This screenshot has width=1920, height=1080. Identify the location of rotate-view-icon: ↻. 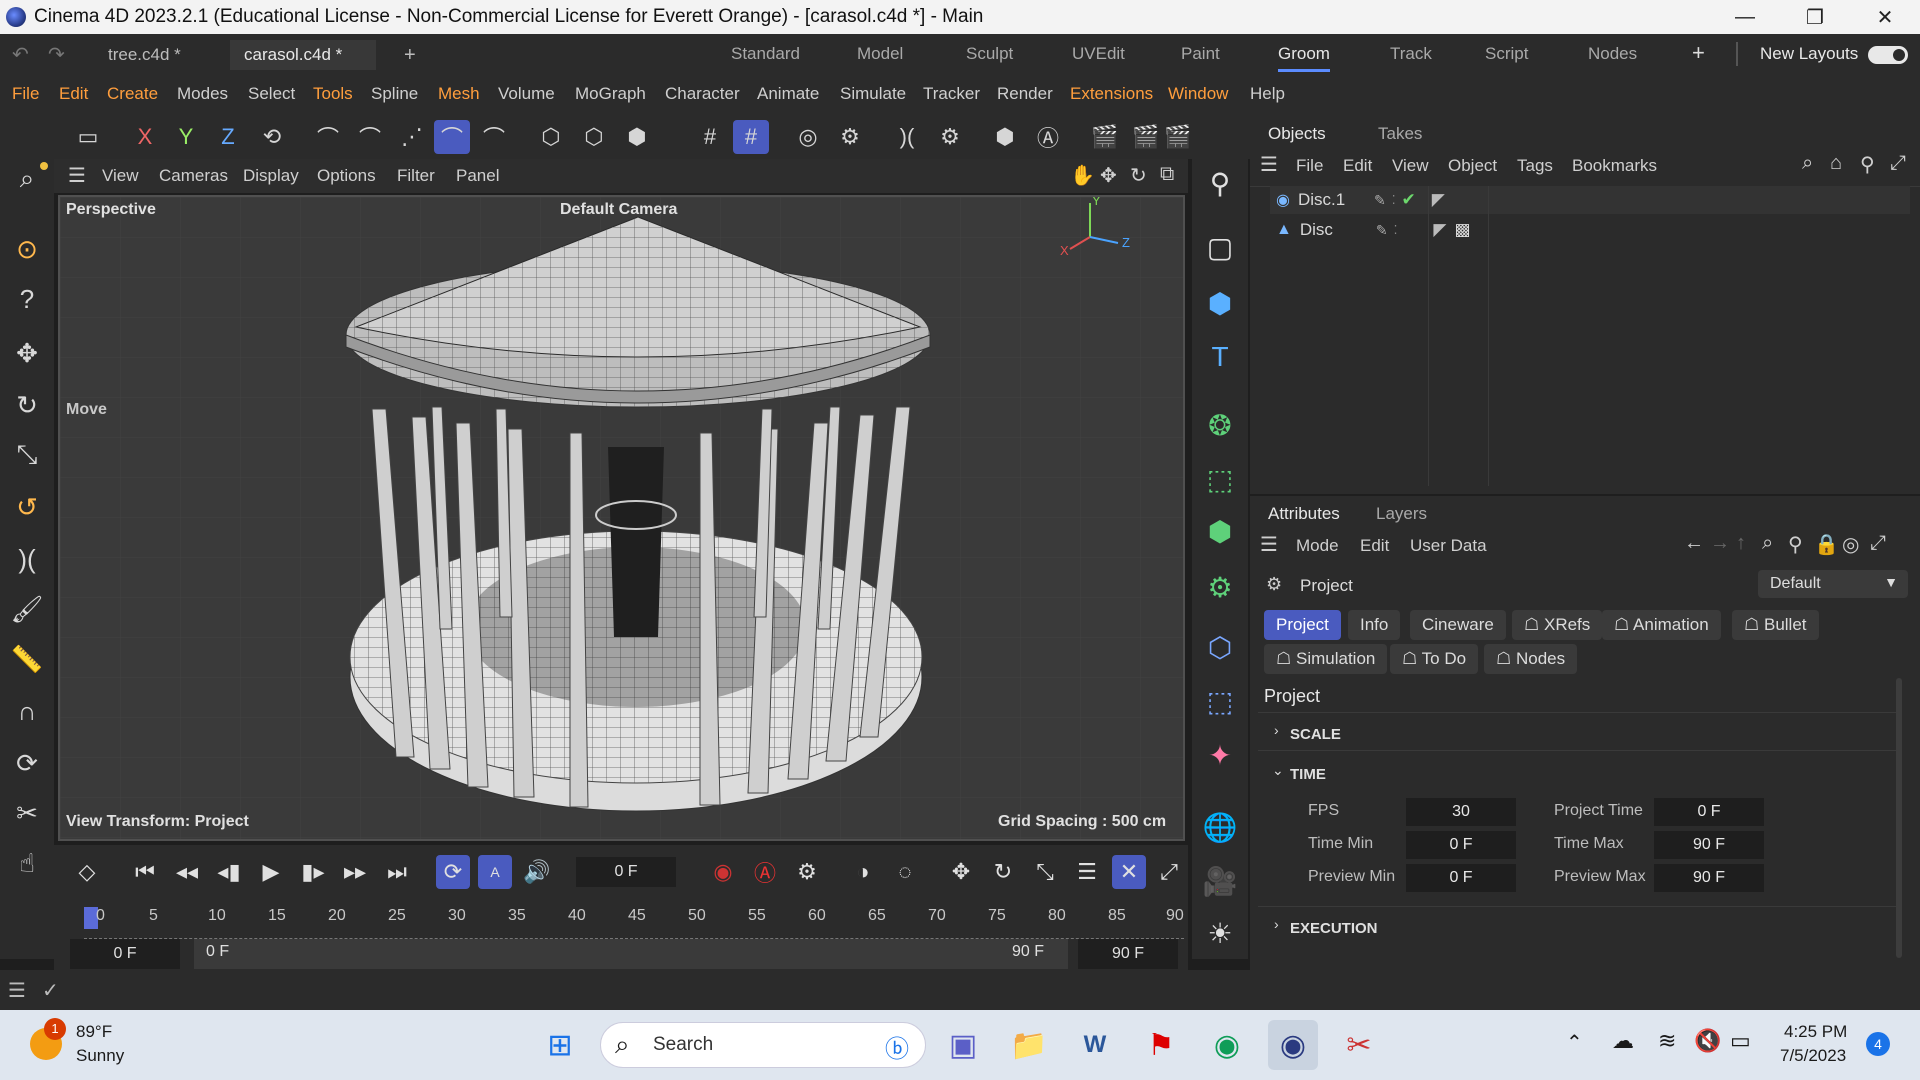
(1138, 175).